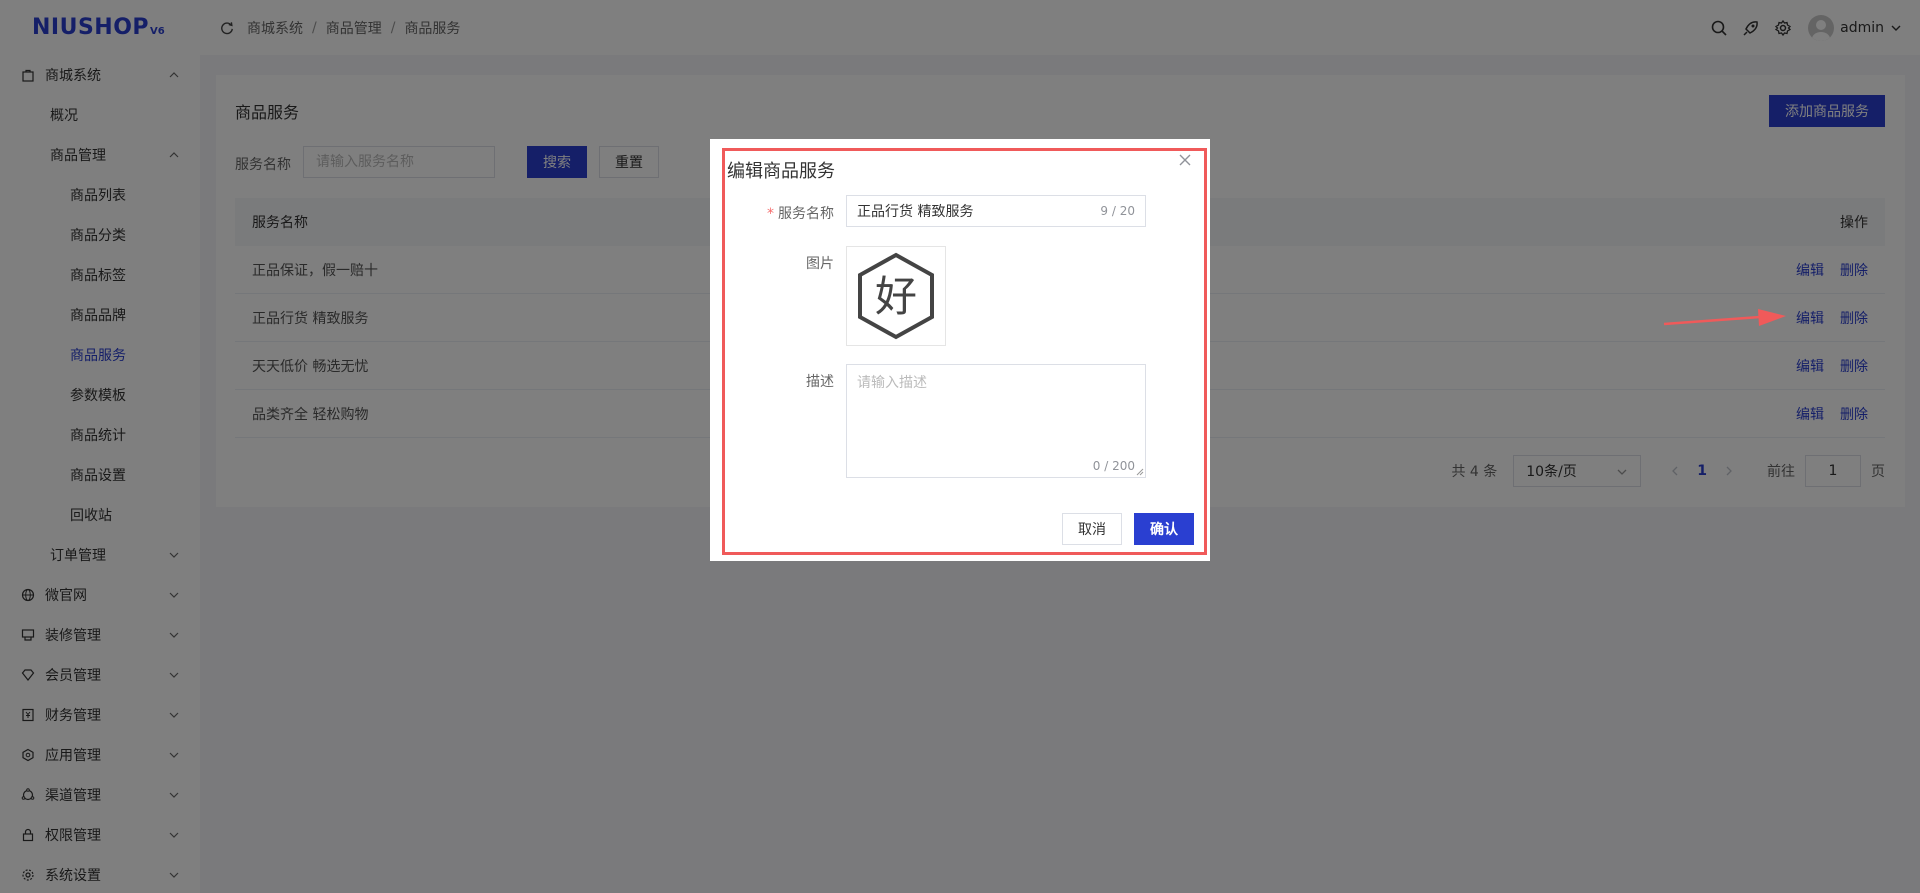 The image size is (1920, 893). What do you see at coordinates (820, 382) in the screenshot?
I see `description-label: 描述` at bounding box center [820, 382].